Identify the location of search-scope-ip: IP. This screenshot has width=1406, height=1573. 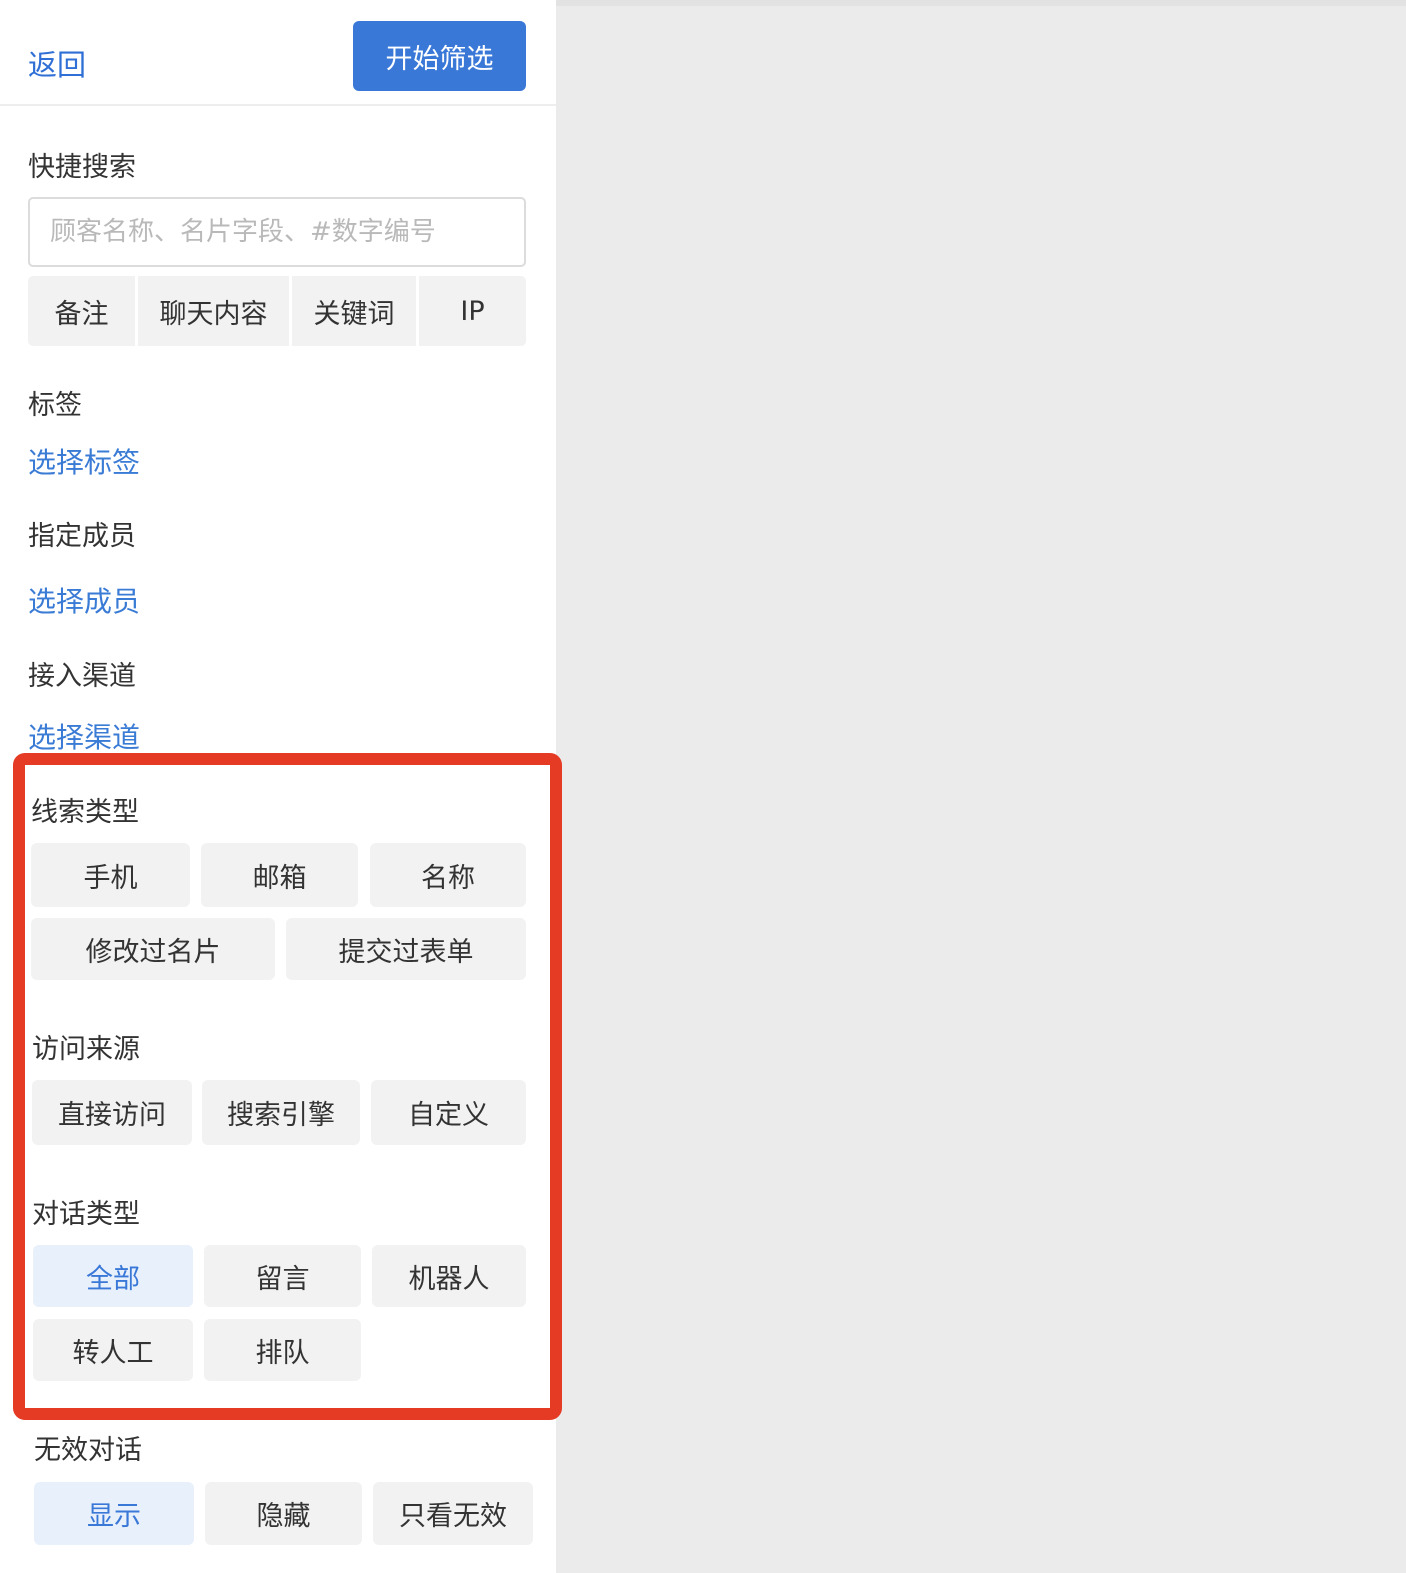
(472, 311).